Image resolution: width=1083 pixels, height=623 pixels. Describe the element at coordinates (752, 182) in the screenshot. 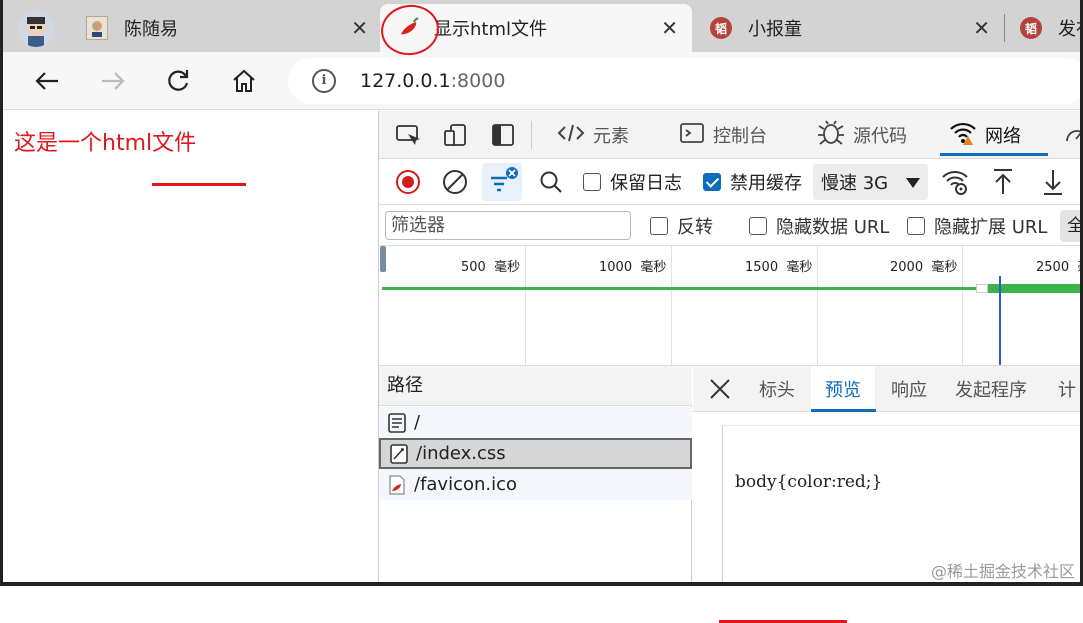

I see `disable-cache-checkbox: 禁用缓存` at that location.